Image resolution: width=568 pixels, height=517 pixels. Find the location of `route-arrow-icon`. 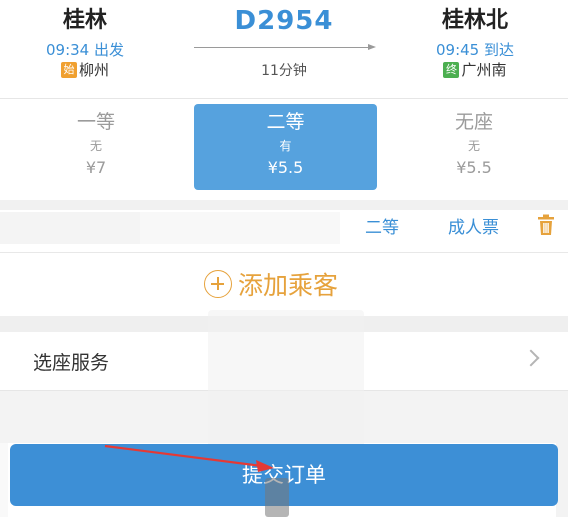

route-arrow-icon is located at coordinates (372, 47).